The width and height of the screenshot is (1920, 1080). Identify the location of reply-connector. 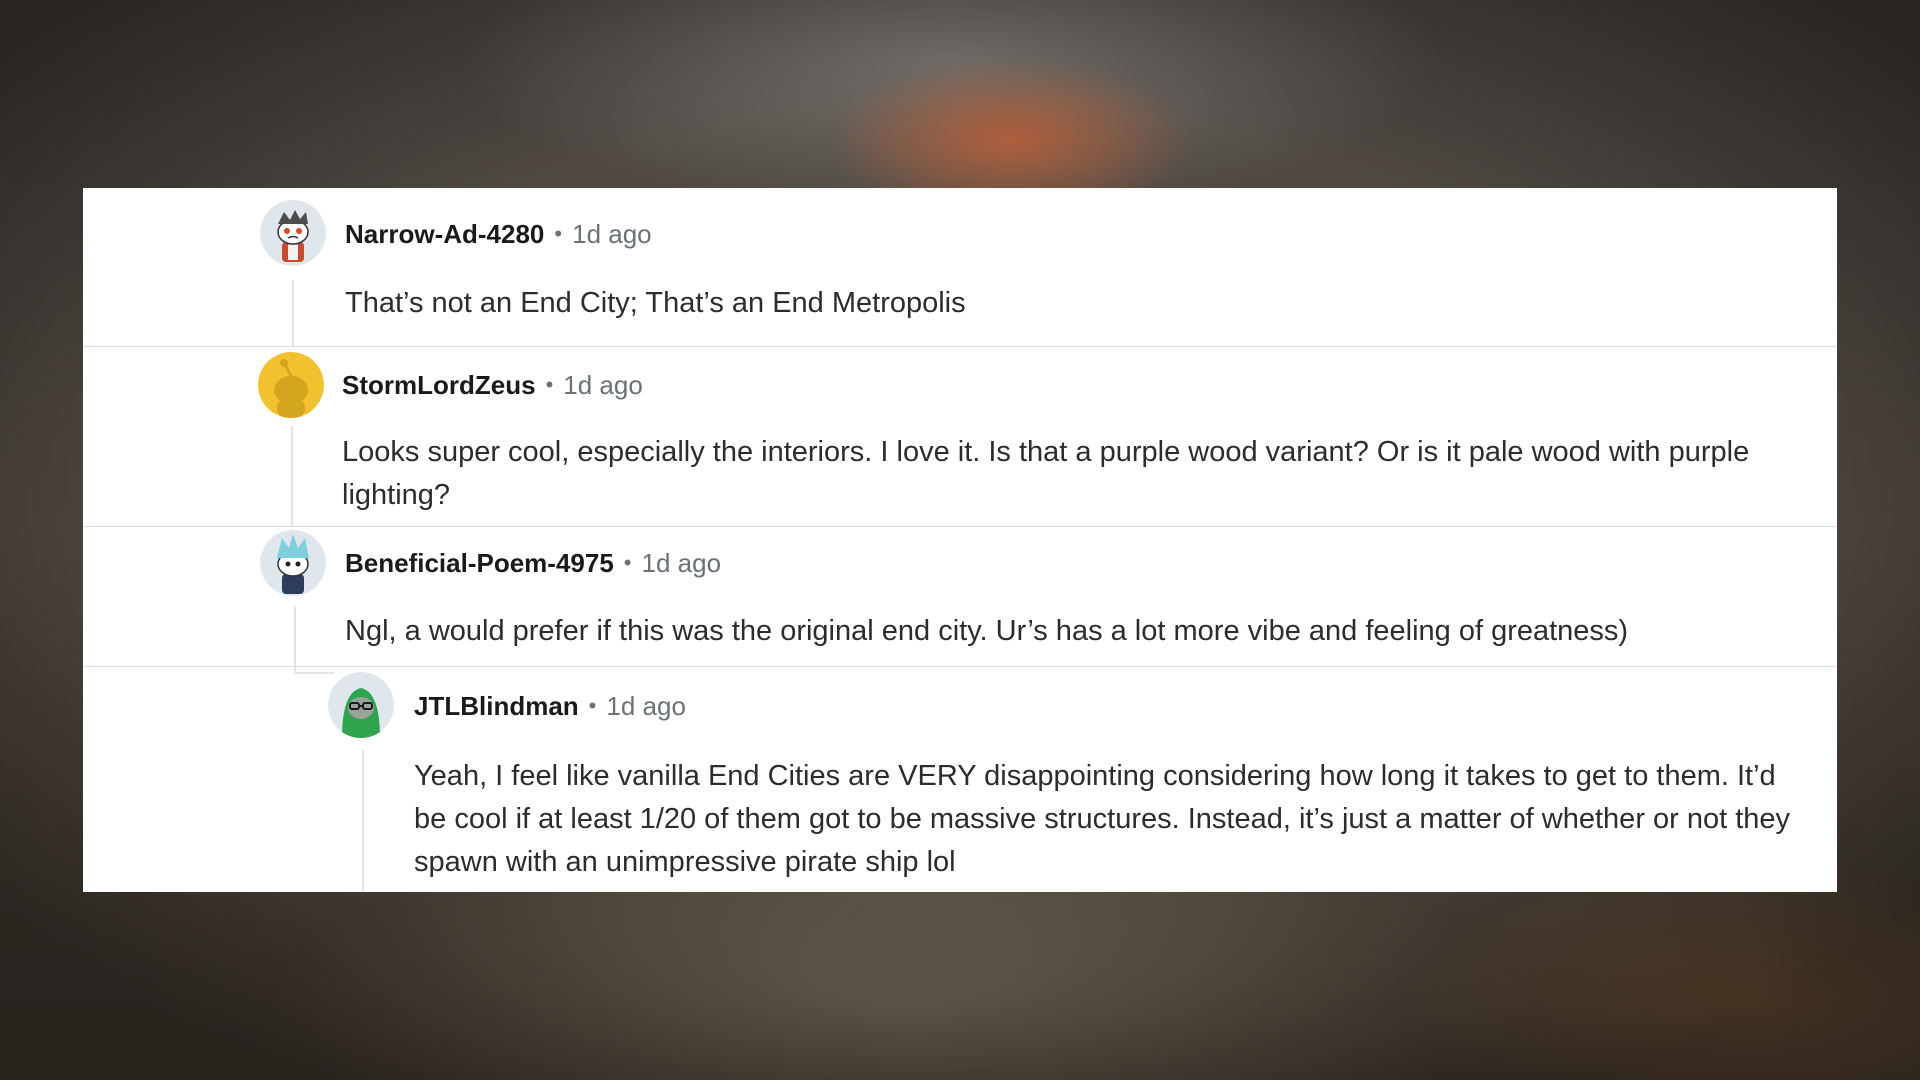
(314, 673).